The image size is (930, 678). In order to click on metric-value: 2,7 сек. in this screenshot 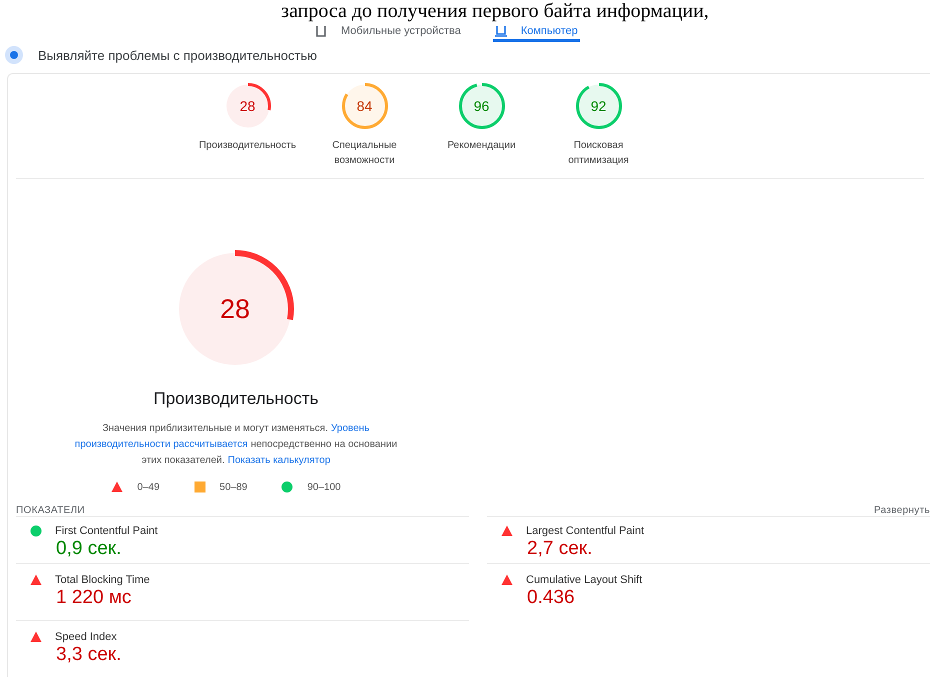, I will do `click(560, 549)`.